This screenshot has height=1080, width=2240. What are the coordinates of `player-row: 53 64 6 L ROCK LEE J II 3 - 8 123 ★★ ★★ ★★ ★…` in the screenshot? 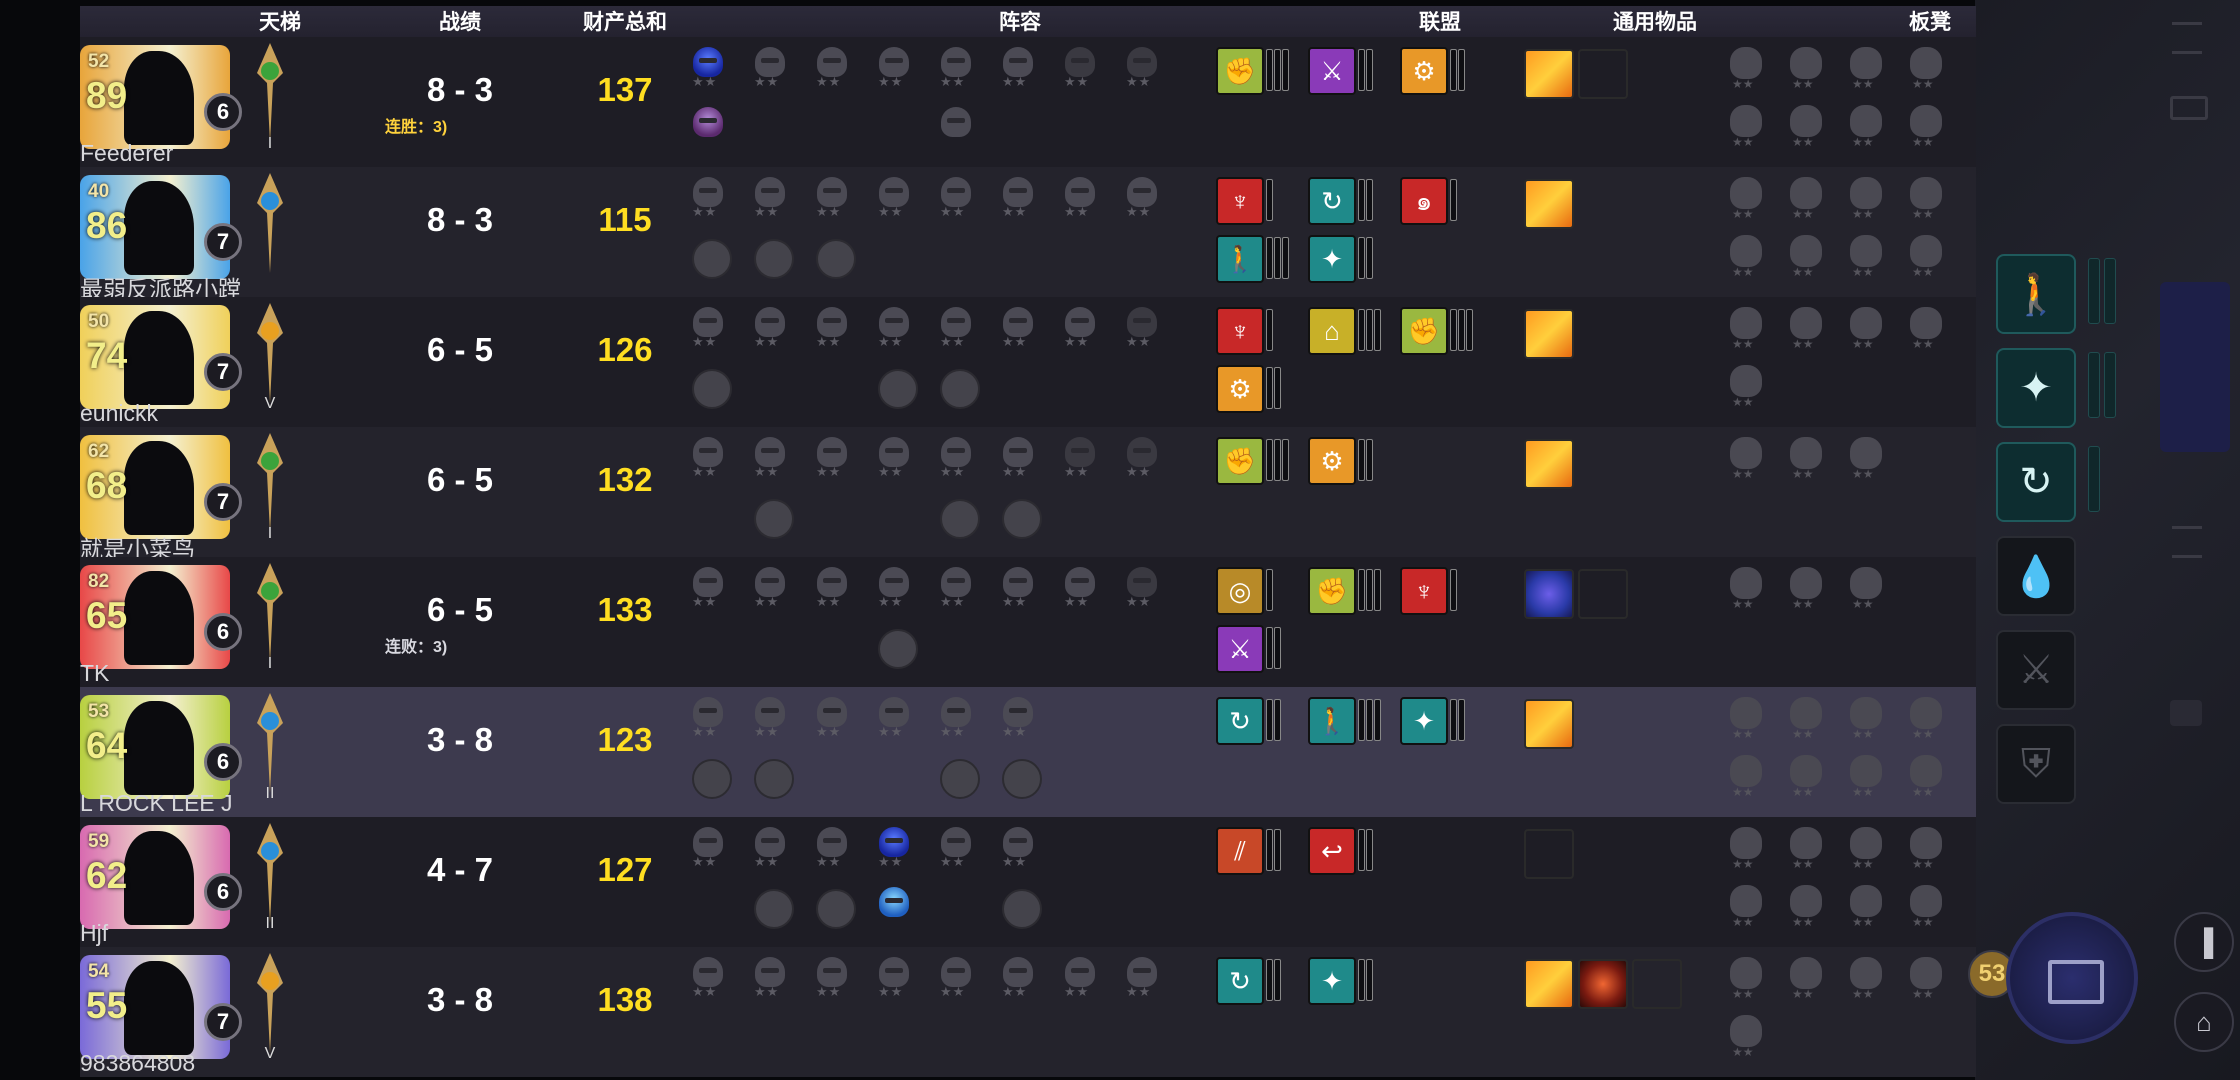 It's located at (1028, 752).